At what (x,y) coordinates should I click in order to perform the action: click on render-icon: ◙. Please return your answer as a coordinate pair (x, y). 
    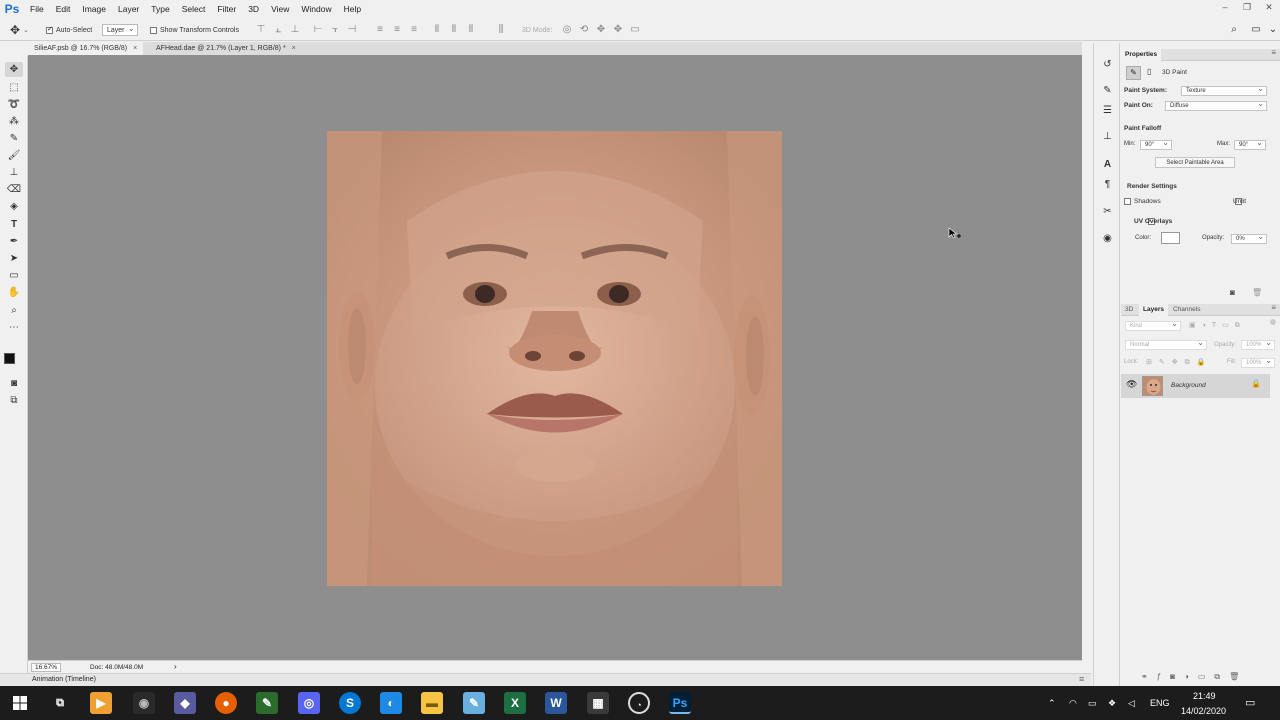
    Looking at the image, I should click on (1232, 292).